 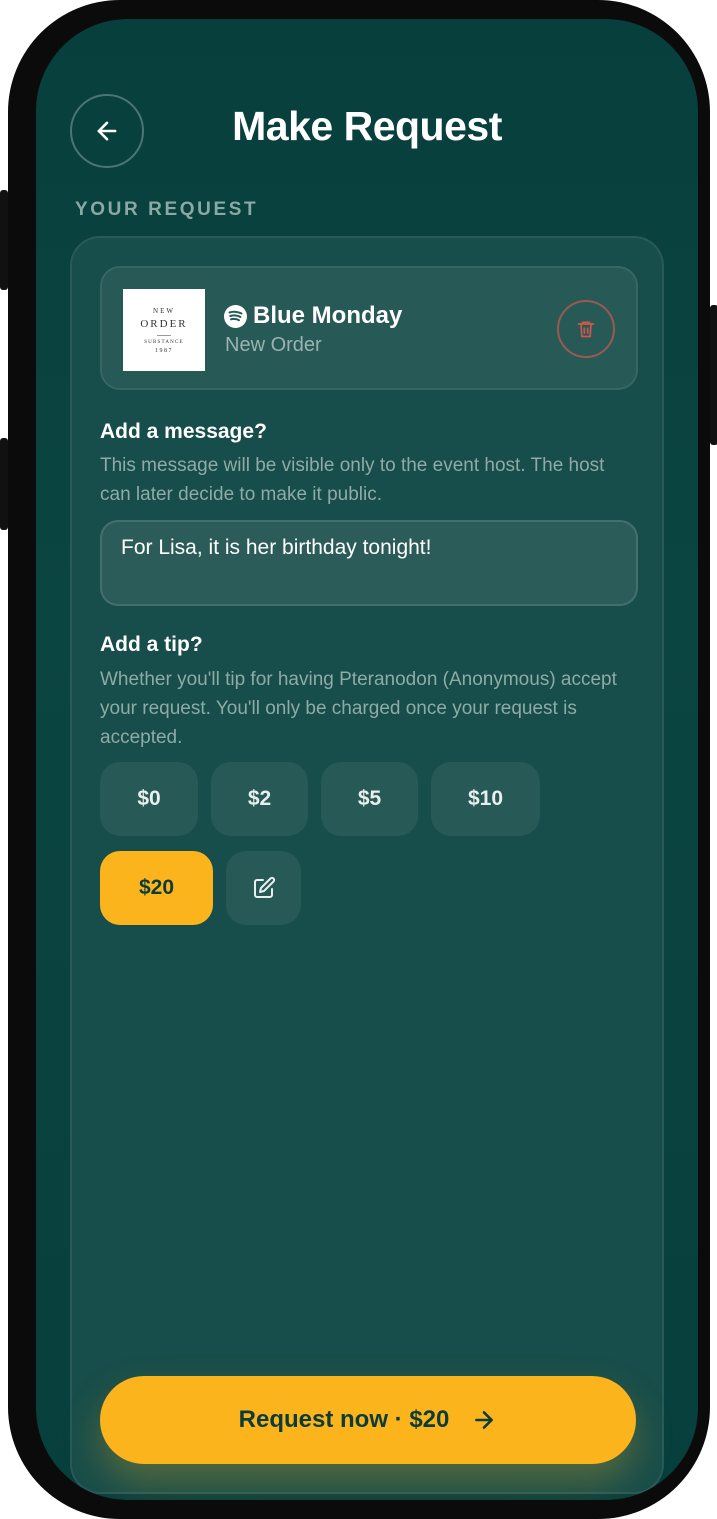 What do you see at coordinates (164, 342) in the screenshot?
I see `album-art-line: SUBSTANCE` at bounding box center [164, 342].